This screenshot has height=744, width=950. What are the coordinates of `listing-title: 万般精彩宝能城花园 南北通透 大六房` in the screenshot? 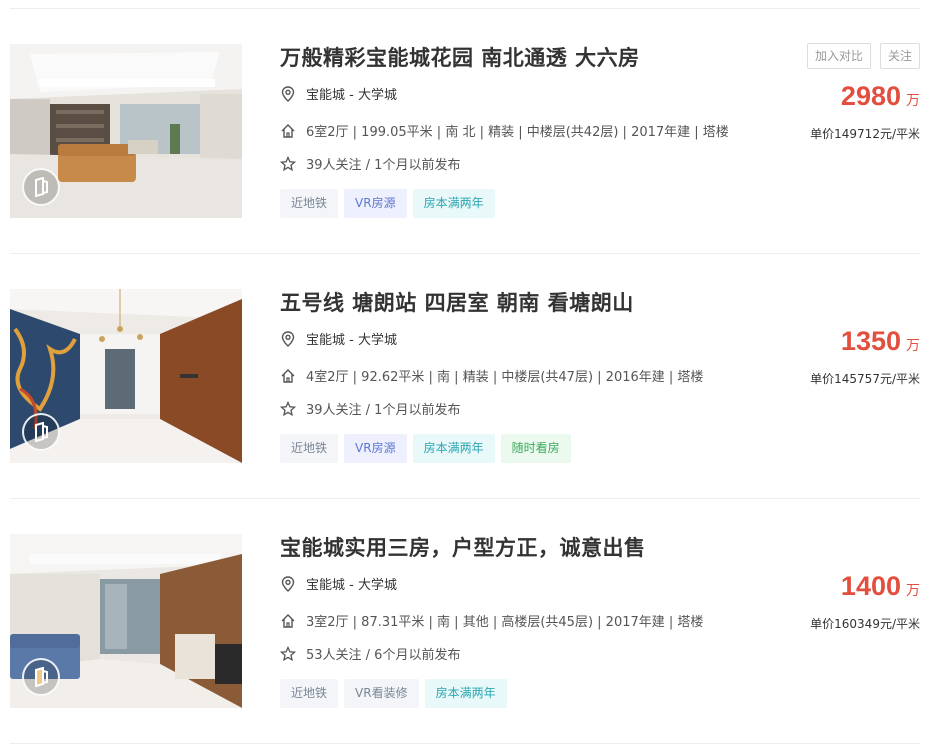 It's located at (460, 57).